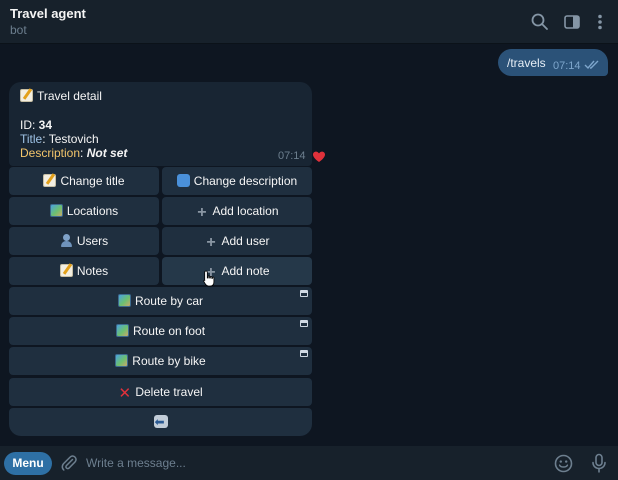  What do you see at coordinates (245, 241) in the screenshot?
I see `add-user-label: Add user` at bounding box center [245, 241].